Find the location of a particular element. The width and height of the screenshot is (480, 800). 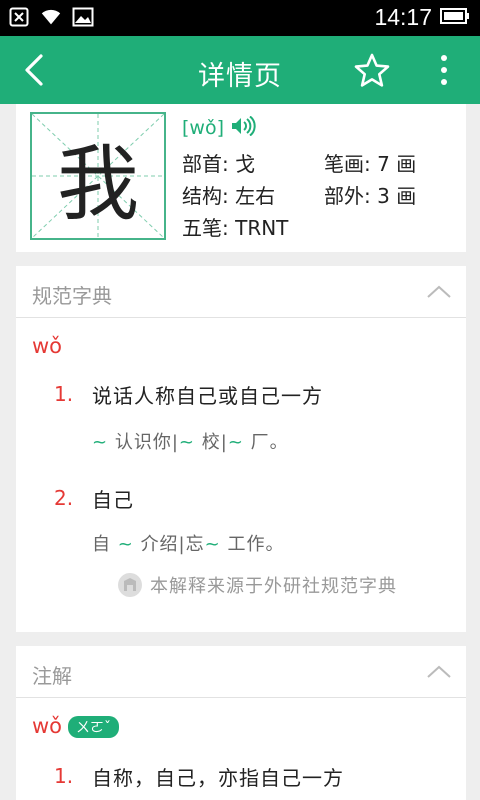

structure-field: 结构: 左右 is located at coordinates (229, 196).